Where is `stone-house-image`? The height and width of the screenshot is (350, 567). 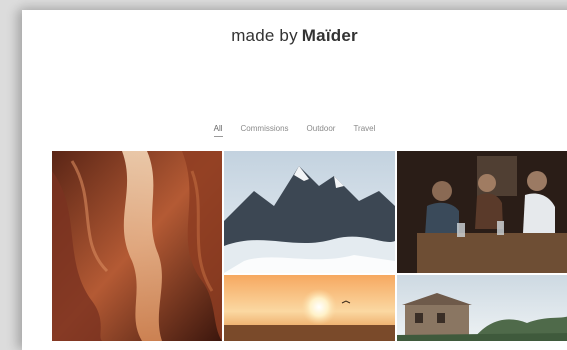 stone-house-image is located at coordinates (482, 308).